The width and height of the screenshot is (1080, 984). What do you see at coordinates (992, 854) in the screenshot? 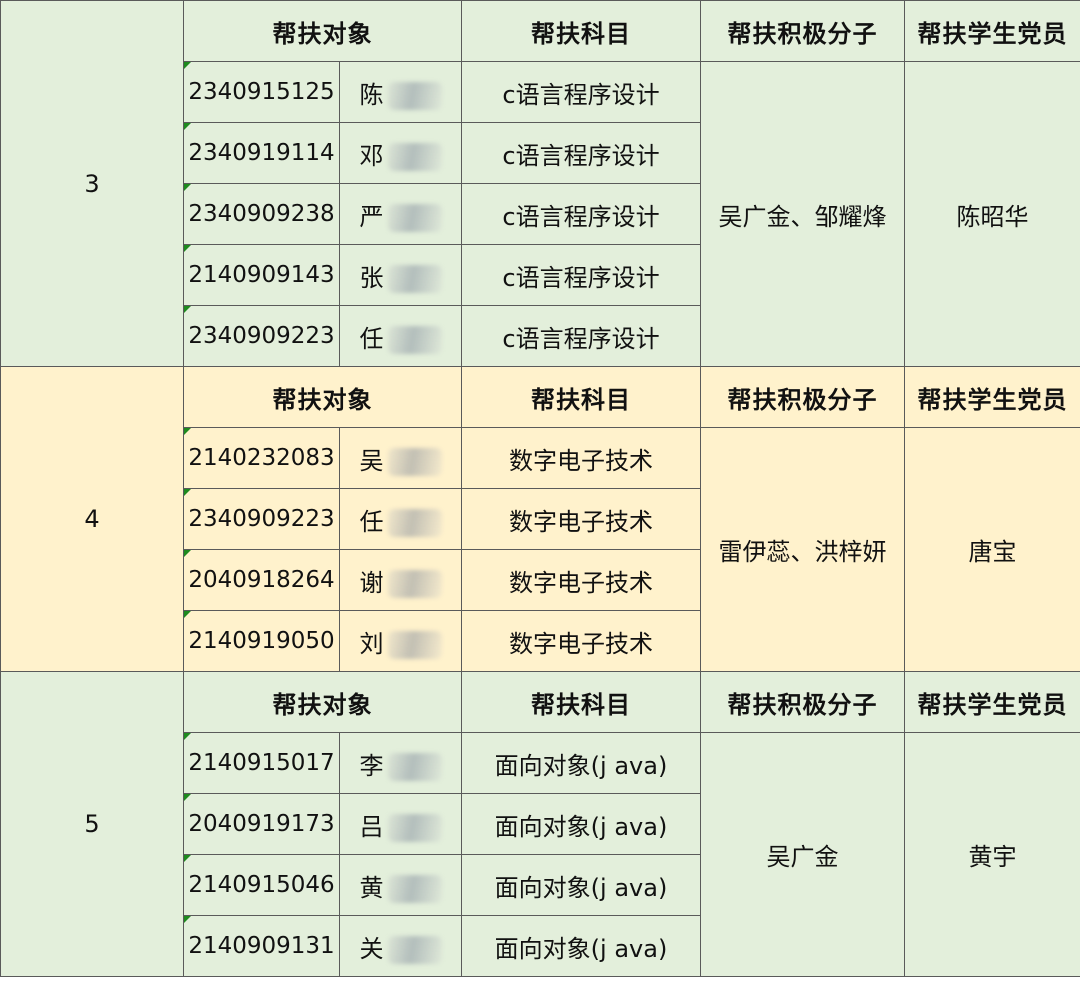
I see `party-member: 黄宇` at bounding box center [992, 854].